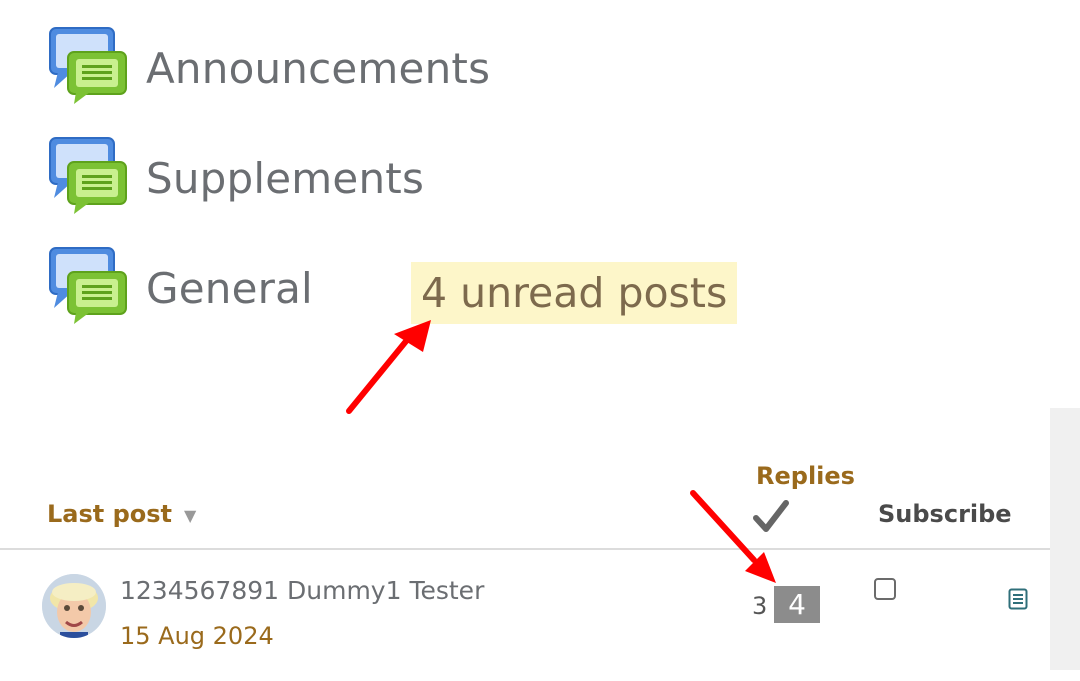  I want to click on header-divider, so click(525, 549).